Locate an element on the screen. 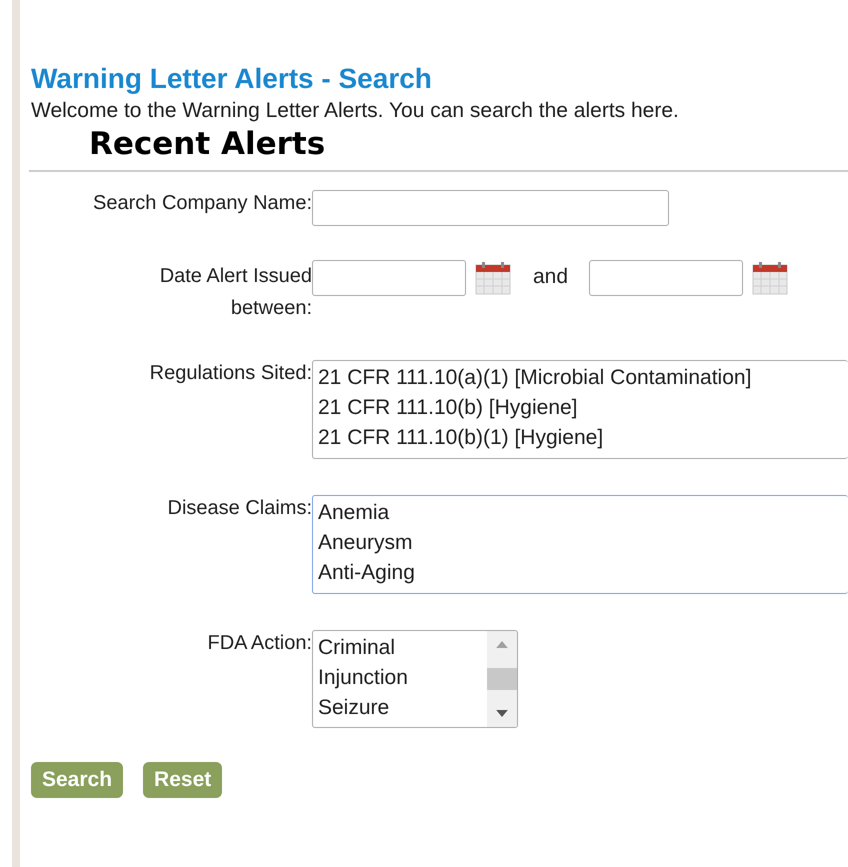 The height and width of the screenshot is (867, 848). field-label: Date Alert Issued between: is located at coordinates (235, 292).